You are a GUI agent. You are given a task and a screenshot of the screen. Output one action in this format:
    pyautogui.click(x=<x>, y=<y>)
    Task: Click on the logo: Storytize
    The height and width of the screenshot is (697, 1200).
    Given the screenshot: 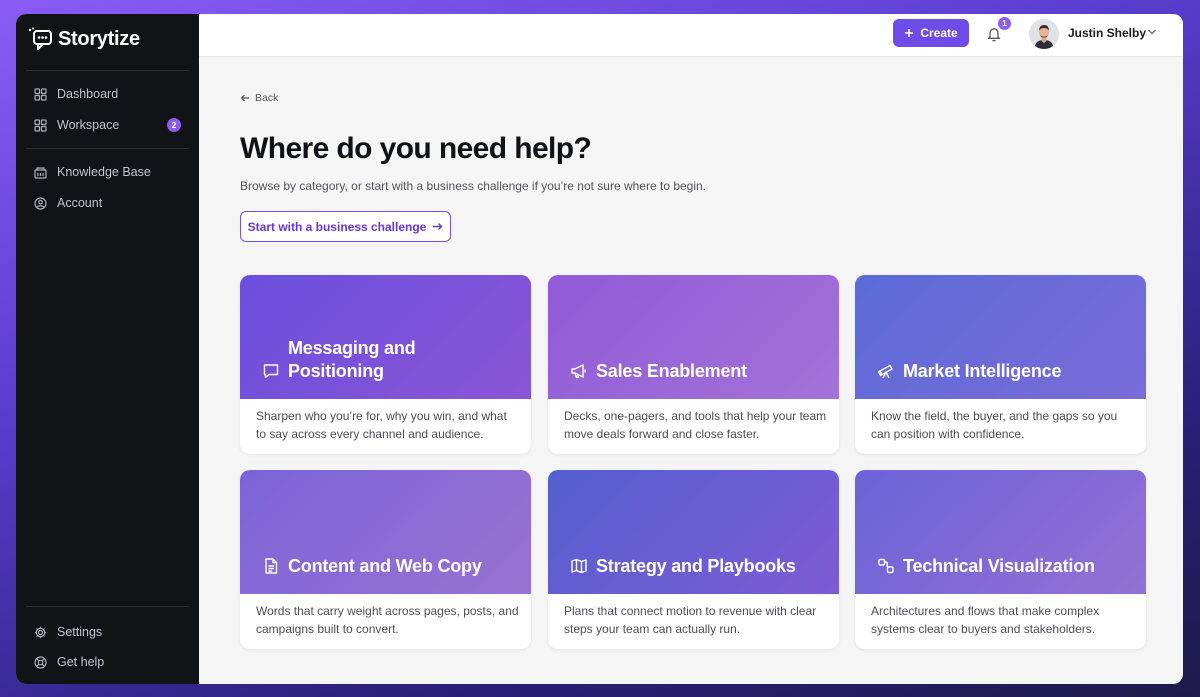 What is the action you would take?
    pyautogui.click(x=84, y=39)
    